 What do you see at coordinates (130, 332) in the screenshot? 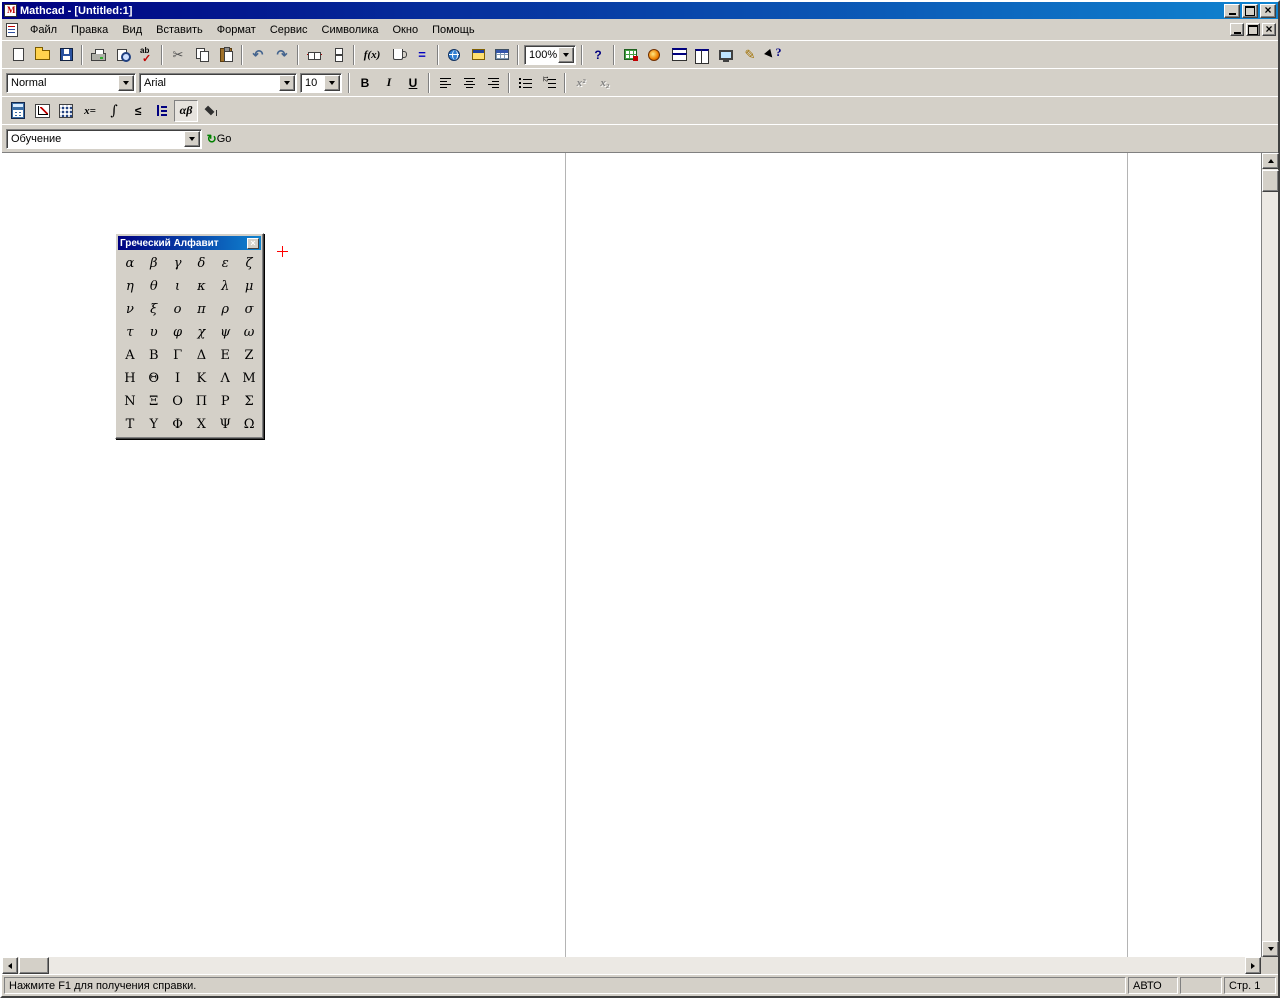
I see `greek-letter-button: τ` at bounding box center [130, 332].